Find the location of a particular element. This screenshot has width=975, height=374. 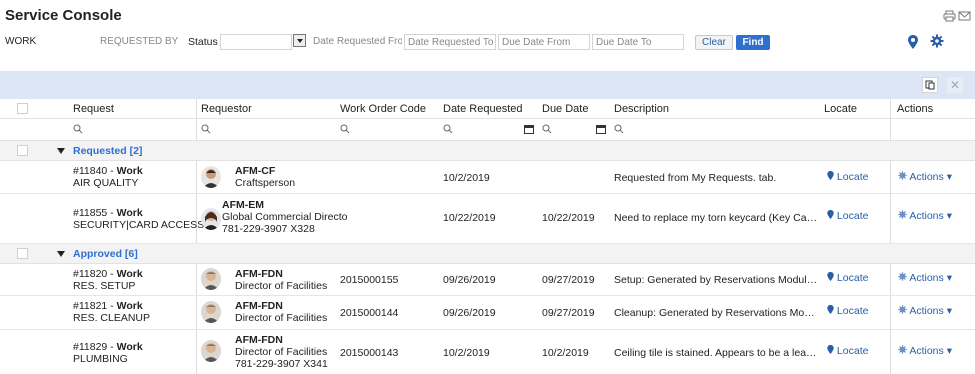

column-header-due-date: Due Date is located at coordinates (565, 109).